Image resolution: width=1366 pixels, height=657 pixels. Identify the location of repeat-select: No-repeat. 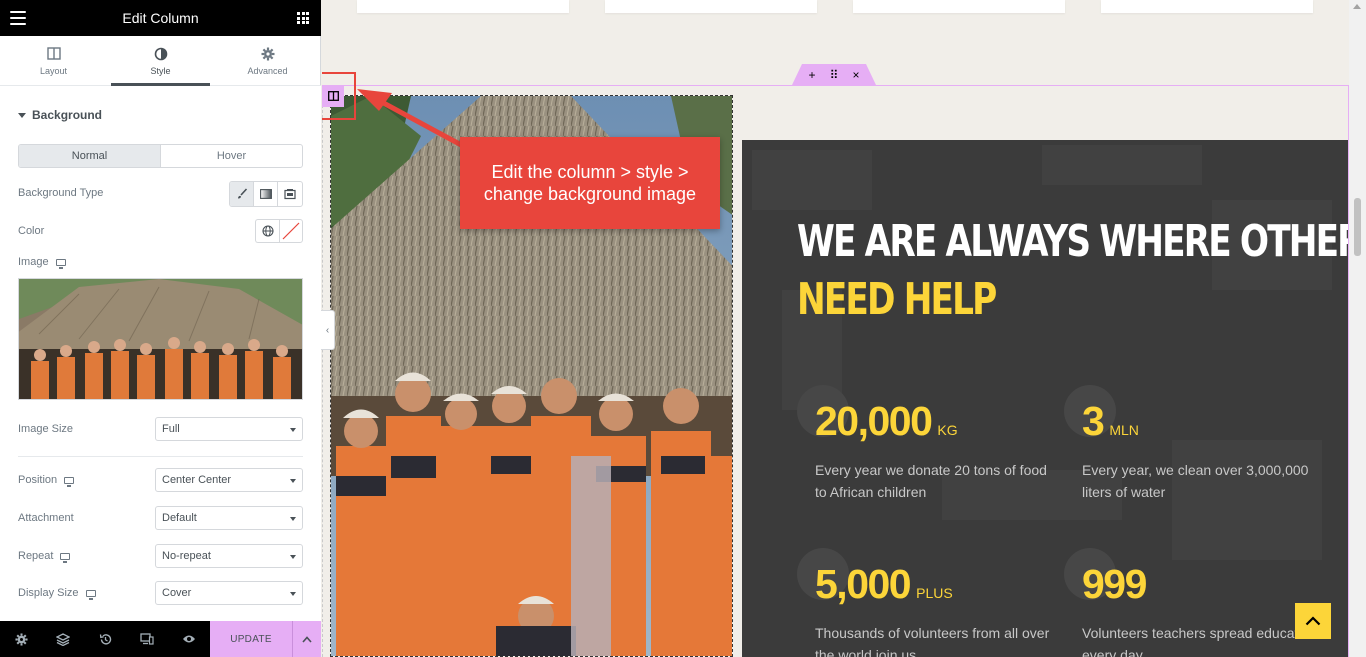
(229, 556).